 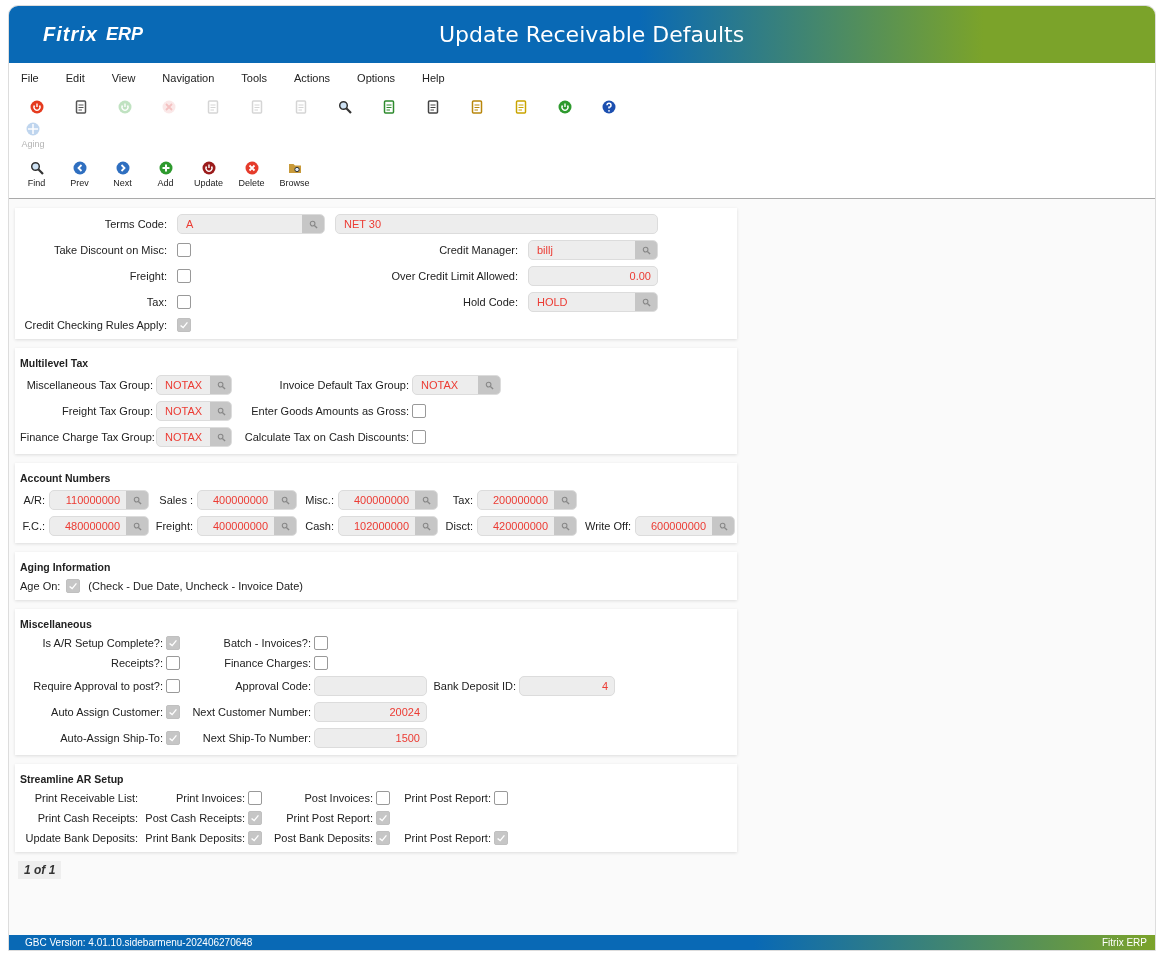 What do you see at coordinates (267, 663) in the screenshot?
I see `field-label: Finance Charges:` at bounding box center [267, 663].